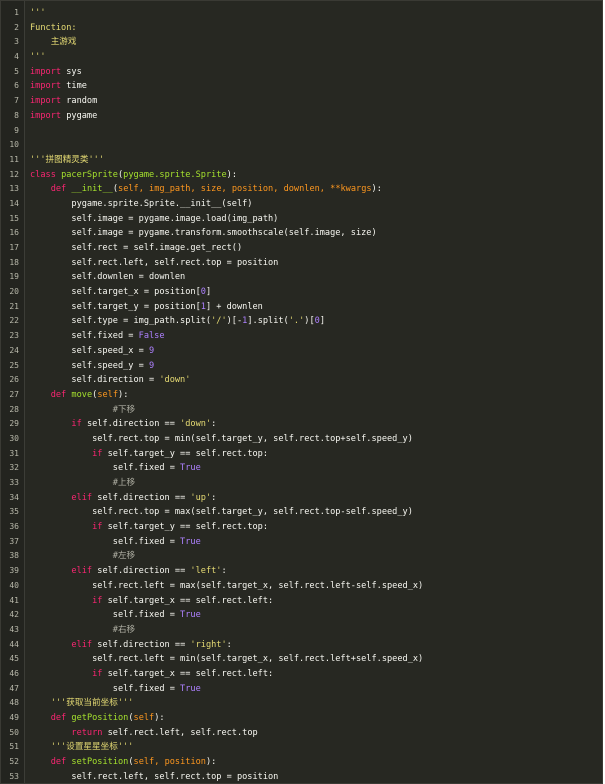 The height and width of the screenshot is (784, 605). Describe the element at coordinates (301, 28) in the screenshot. I see `code-line: 2 Function:` at that location.